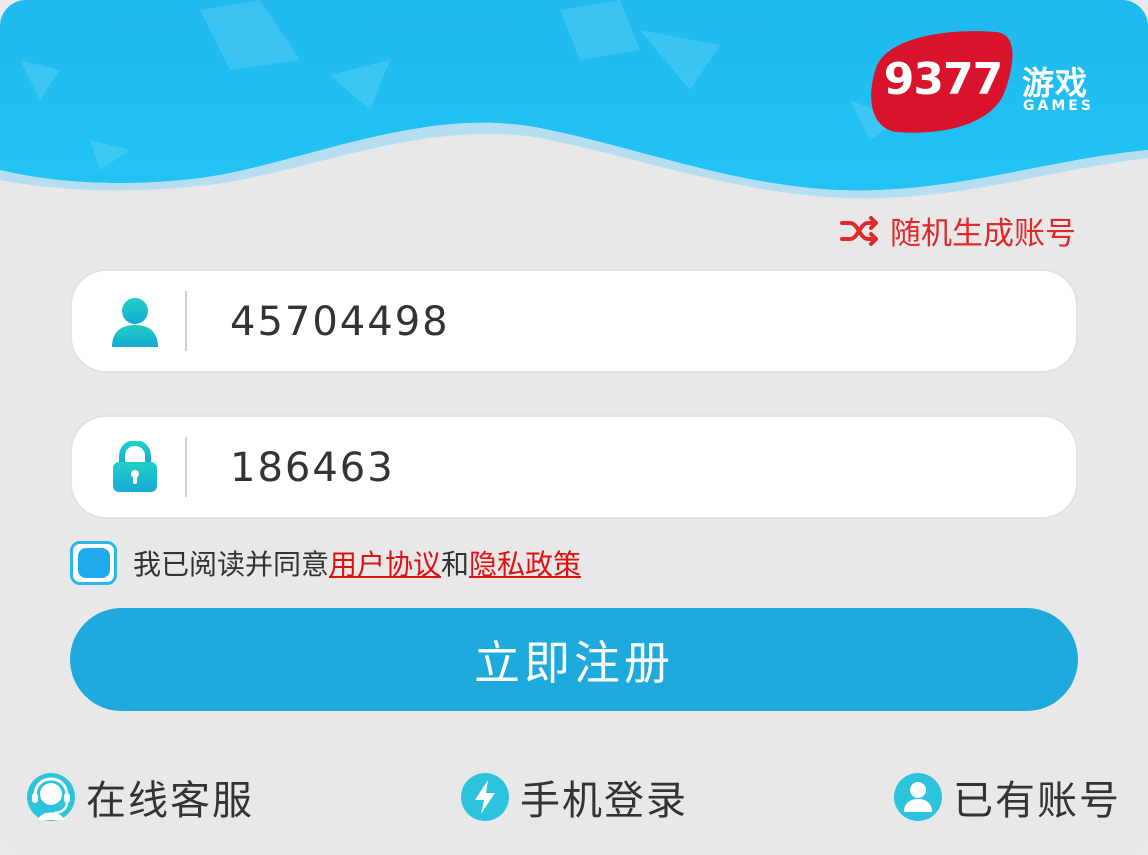  Describe the element at coordinates (135, 466) in the screenshot. I see `lock-icon` at that location.